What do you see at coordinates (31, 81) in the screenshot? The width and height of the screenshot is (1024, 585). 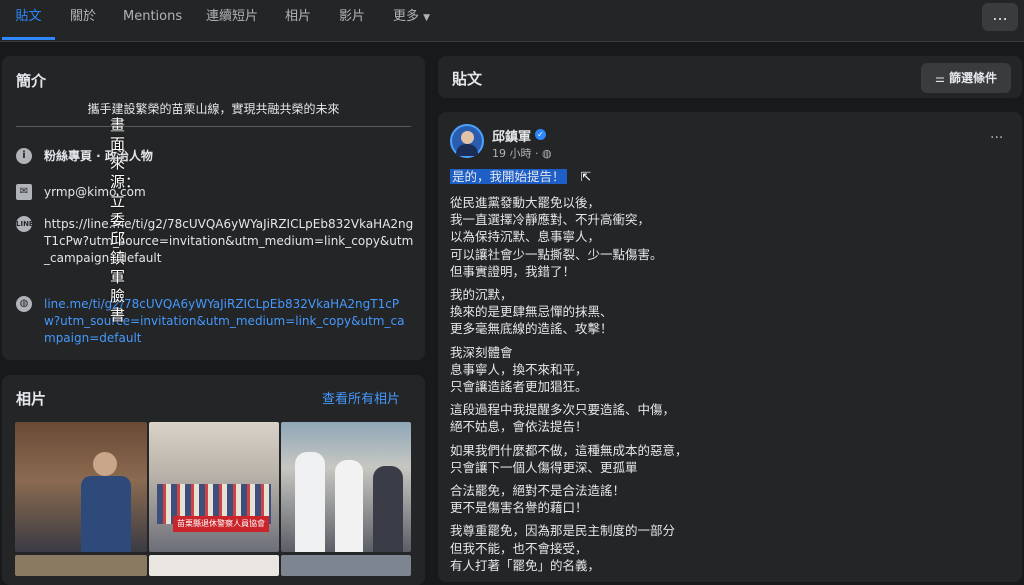 I see `intro-title: 簡介` at bounding box center [31, 81].